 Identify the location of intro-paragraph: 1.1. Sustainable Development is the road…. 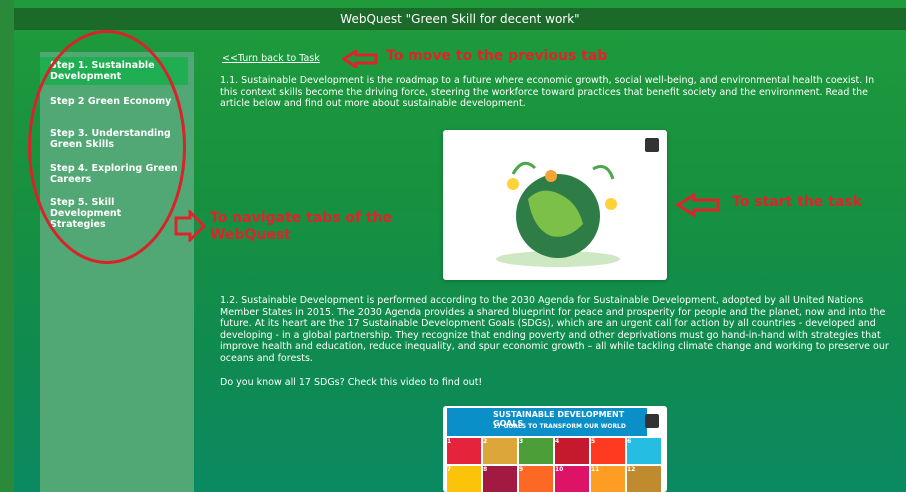
(547, 92).